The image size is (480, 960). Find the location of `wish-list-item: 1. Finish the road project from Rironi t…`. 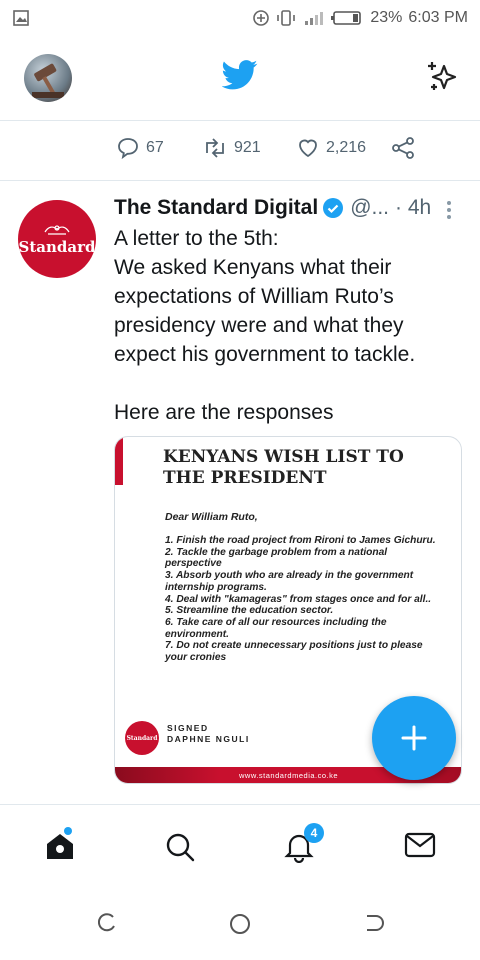

wish-list-item: 1. Finish the road project from Rironi t… is located at coordinates (300, 540).